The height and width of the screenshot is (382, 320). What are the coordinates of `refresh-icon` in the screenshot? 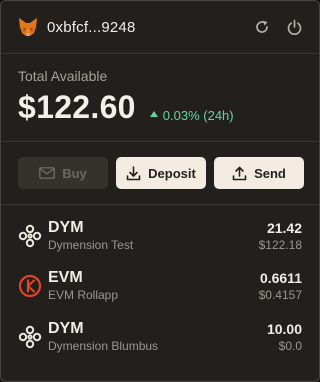 It's located at (262, 26).